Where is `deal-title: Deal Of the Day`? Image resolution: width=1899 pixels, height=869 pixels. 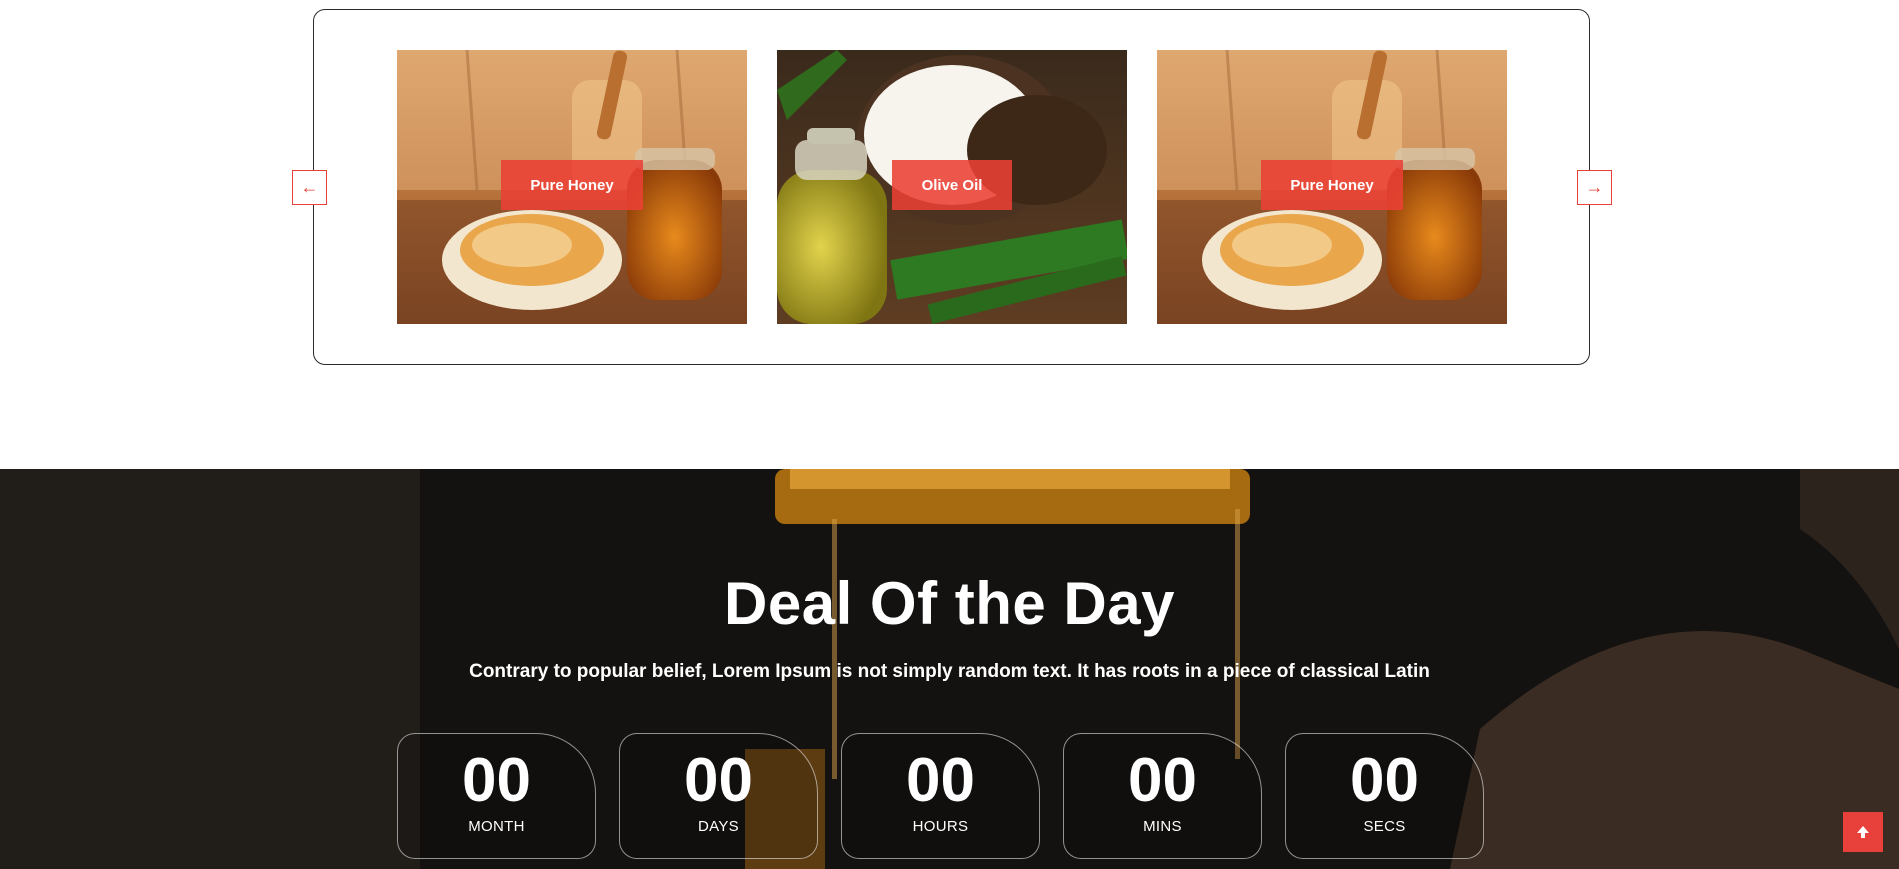 deal-title: Deal Of the Day is located at coordinates (949, 603).